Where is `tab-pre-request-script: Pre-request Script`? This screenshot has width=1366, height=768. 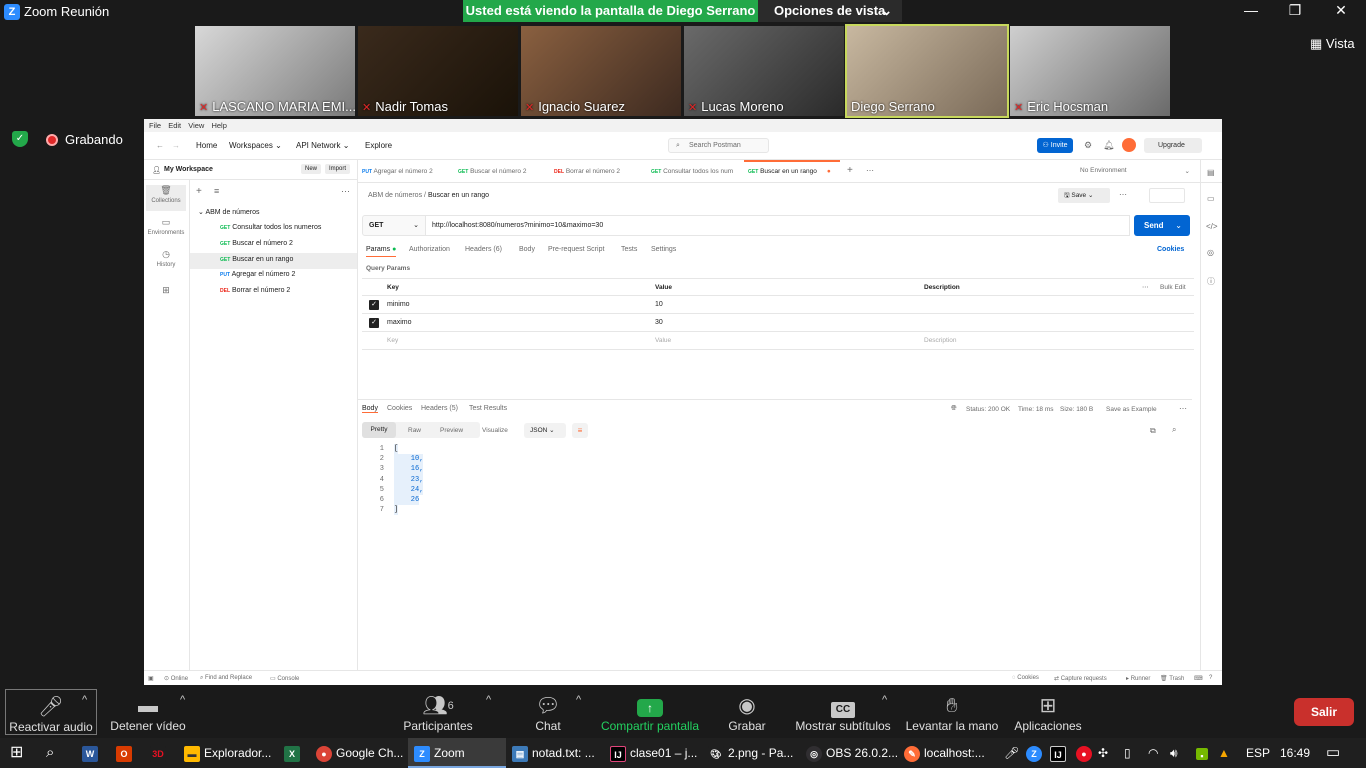
tab-pre-request-script: Pre-request Script is located at coordinates (576, 249).